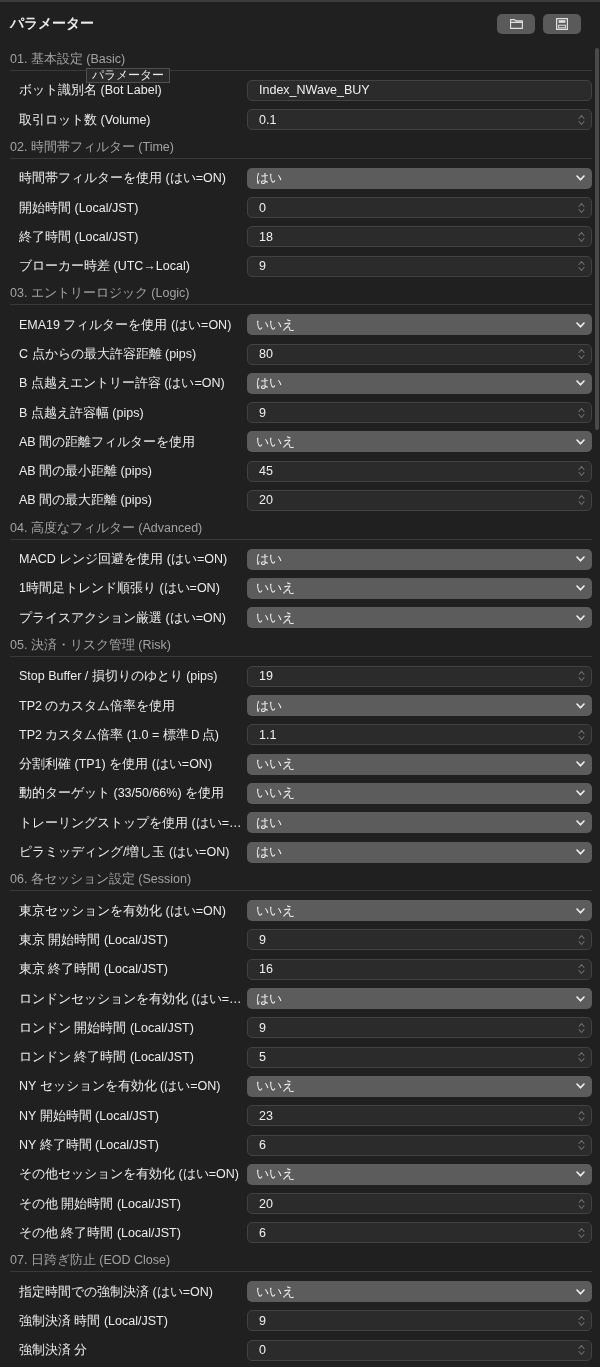 The height and width of the screenshot is (1367, 600). What do you see at coordinates (124, 852) in the screenshot?
I see `field-label: ピラミッディング/増し玉 (はい=ON)` at bounding box center [124, 852].